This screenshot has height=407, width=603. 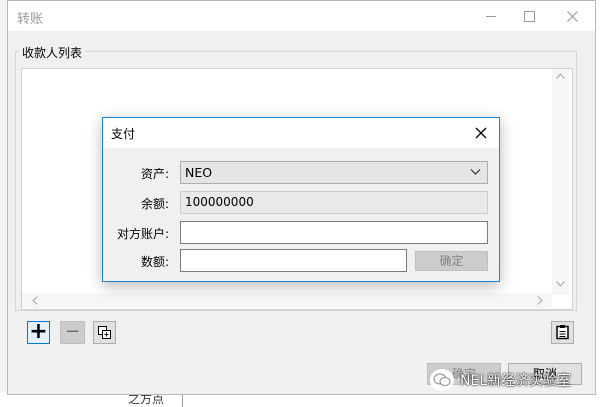 What do you see at coordinates (540, 302) in the screenshot?
I see `scroll-right-icon` at bounding box center [540, 302].